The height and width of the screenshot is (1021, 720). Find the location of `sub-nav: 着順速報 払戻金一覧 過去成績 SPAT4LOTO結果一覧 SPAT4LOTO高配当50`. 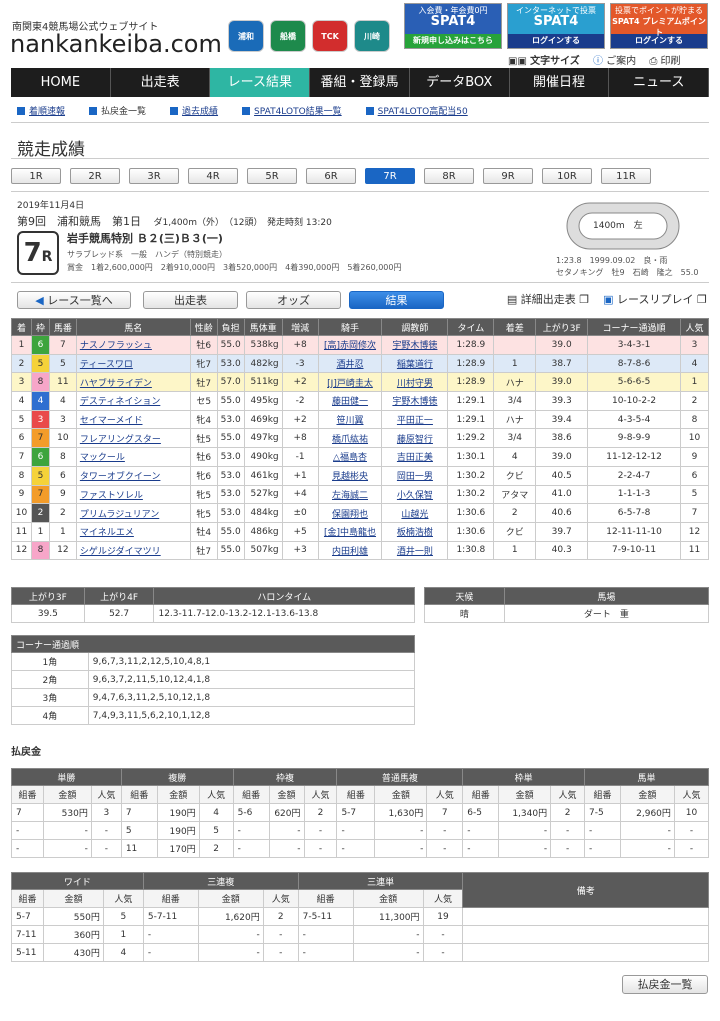

sub-nav: 着順速報 払戻金一覧 過去成績 SPAT4LOTO結果一覧 SPAT4LOTO高配当50 is located at coordinates (360, 111).